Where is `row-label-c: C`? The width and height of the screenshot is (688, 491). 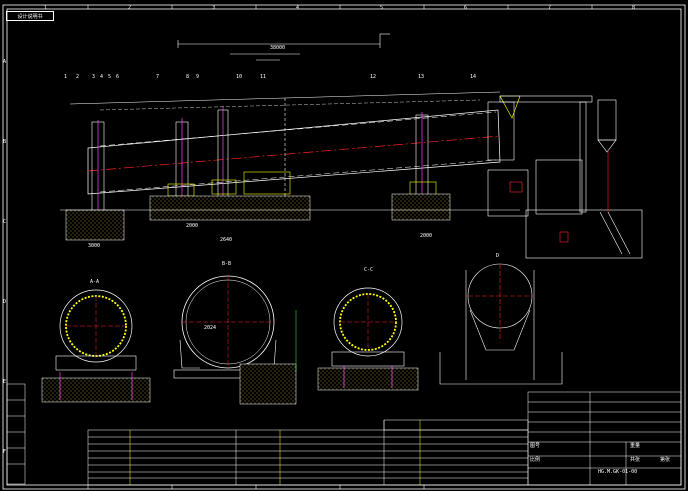 row-label-c: C is located at coordinates (5, 222).